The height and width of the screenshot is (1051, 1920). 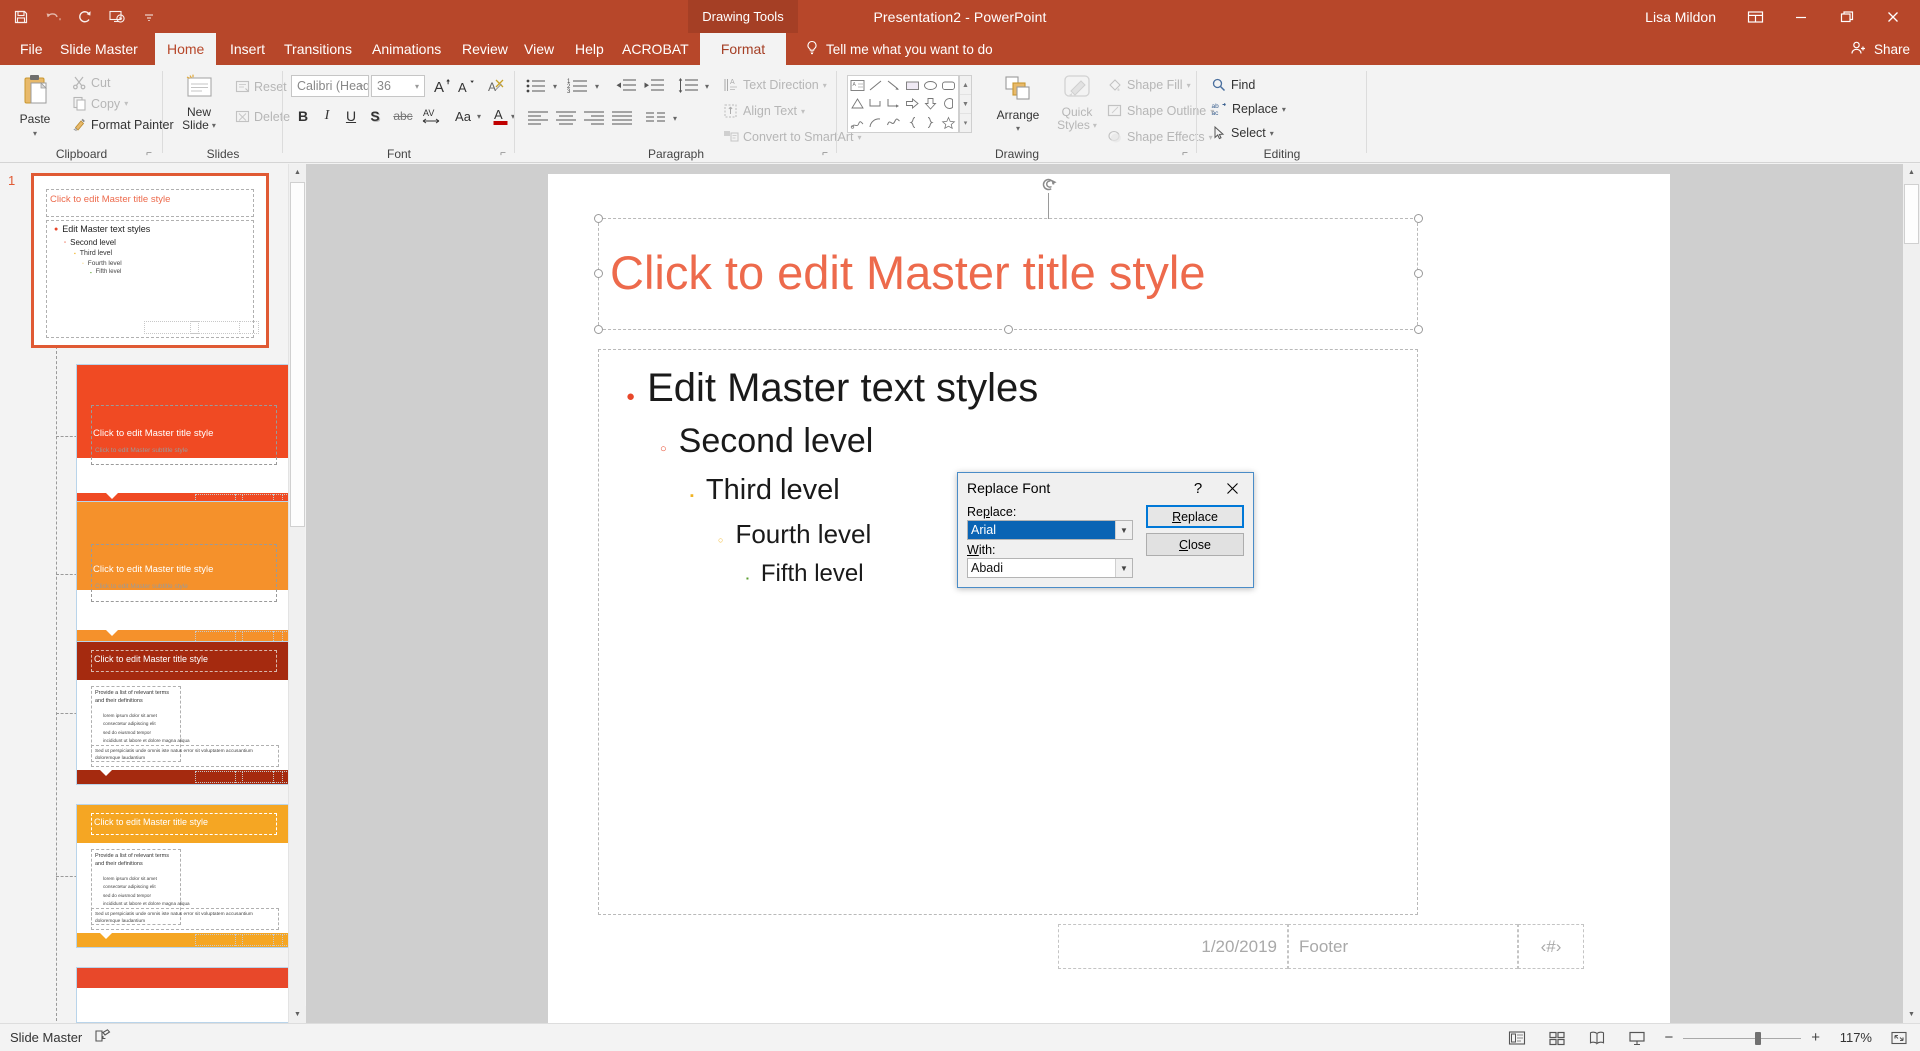 I want to click on zoom-out-button: −, so click(x=1668, y=1037).